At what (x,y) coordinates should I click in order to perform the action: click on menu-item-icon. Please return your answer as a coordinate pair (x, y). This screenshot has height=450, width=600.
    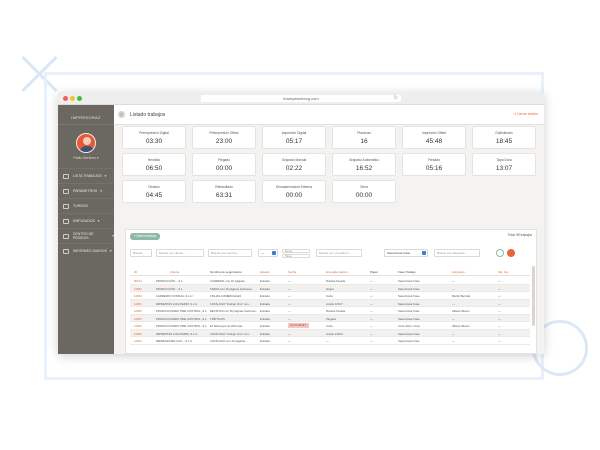
    Looking at the image, I should click on (66, 236).